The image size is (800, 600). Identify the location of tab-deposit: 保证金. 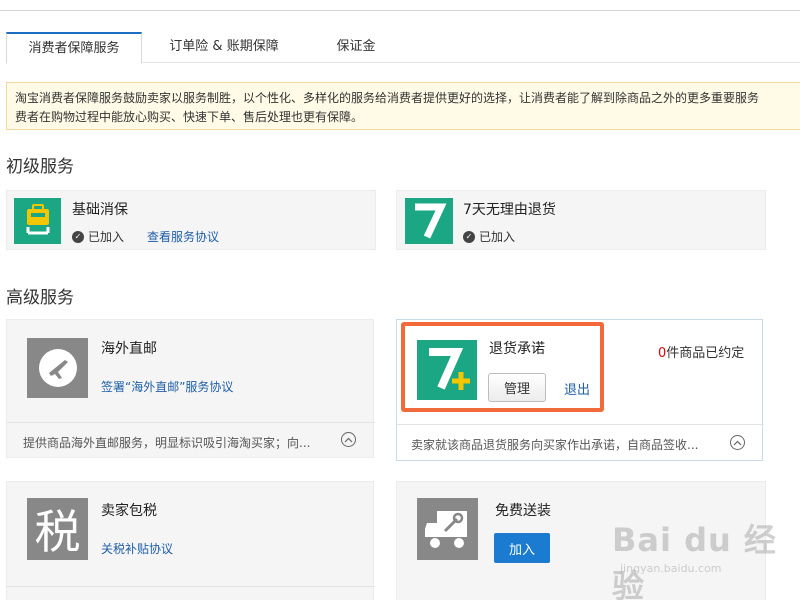
(356, 47).